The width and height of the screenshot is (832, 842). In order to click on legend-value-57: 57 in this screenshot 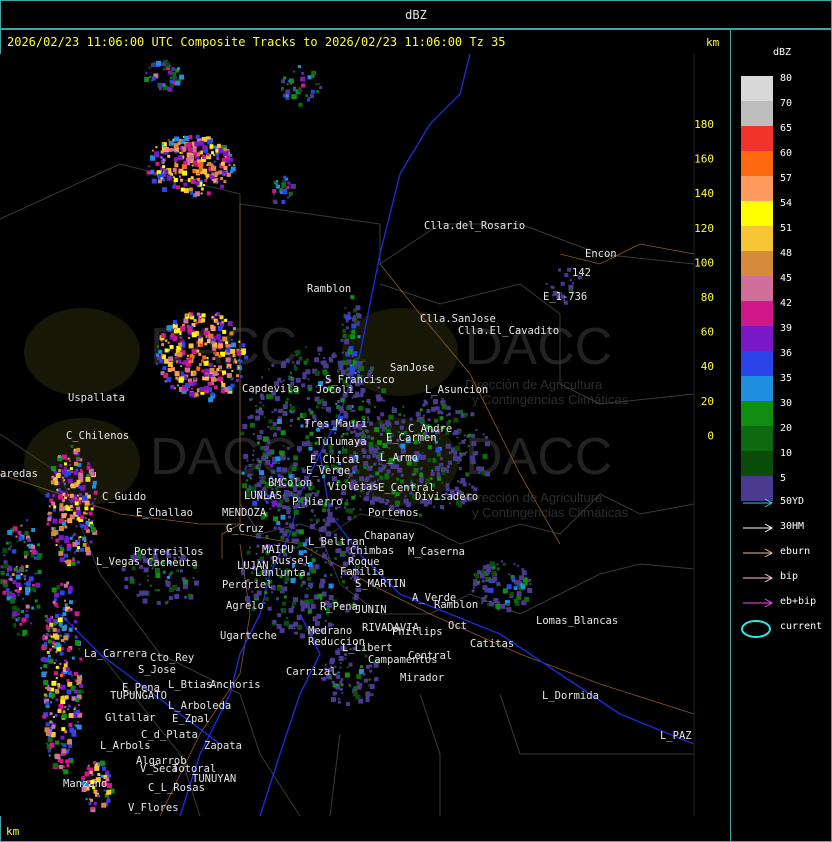, I will do `click(786, 178)`.